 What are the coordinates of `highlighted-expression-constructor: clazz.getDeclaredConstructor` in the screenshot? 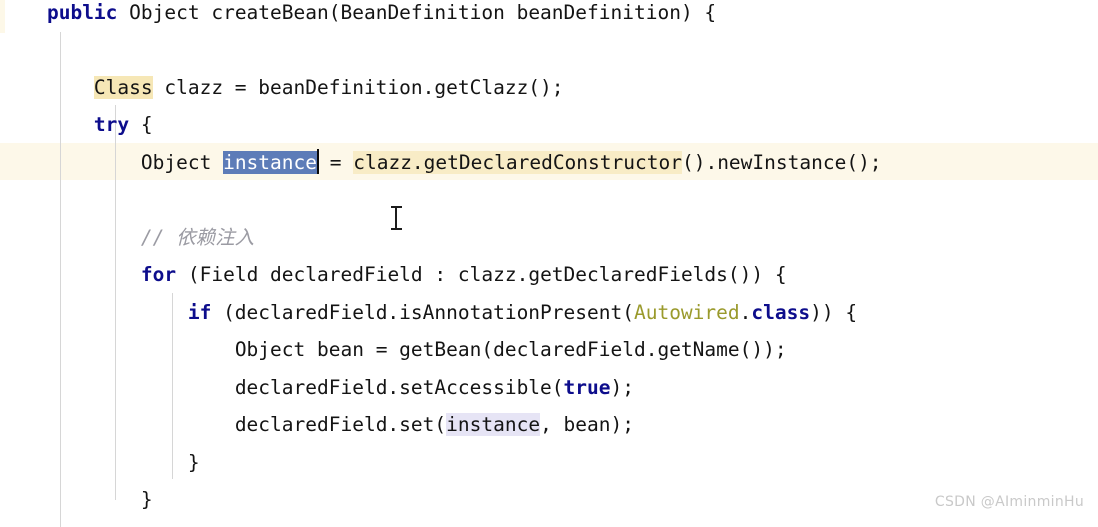 It's located at (517, 162).